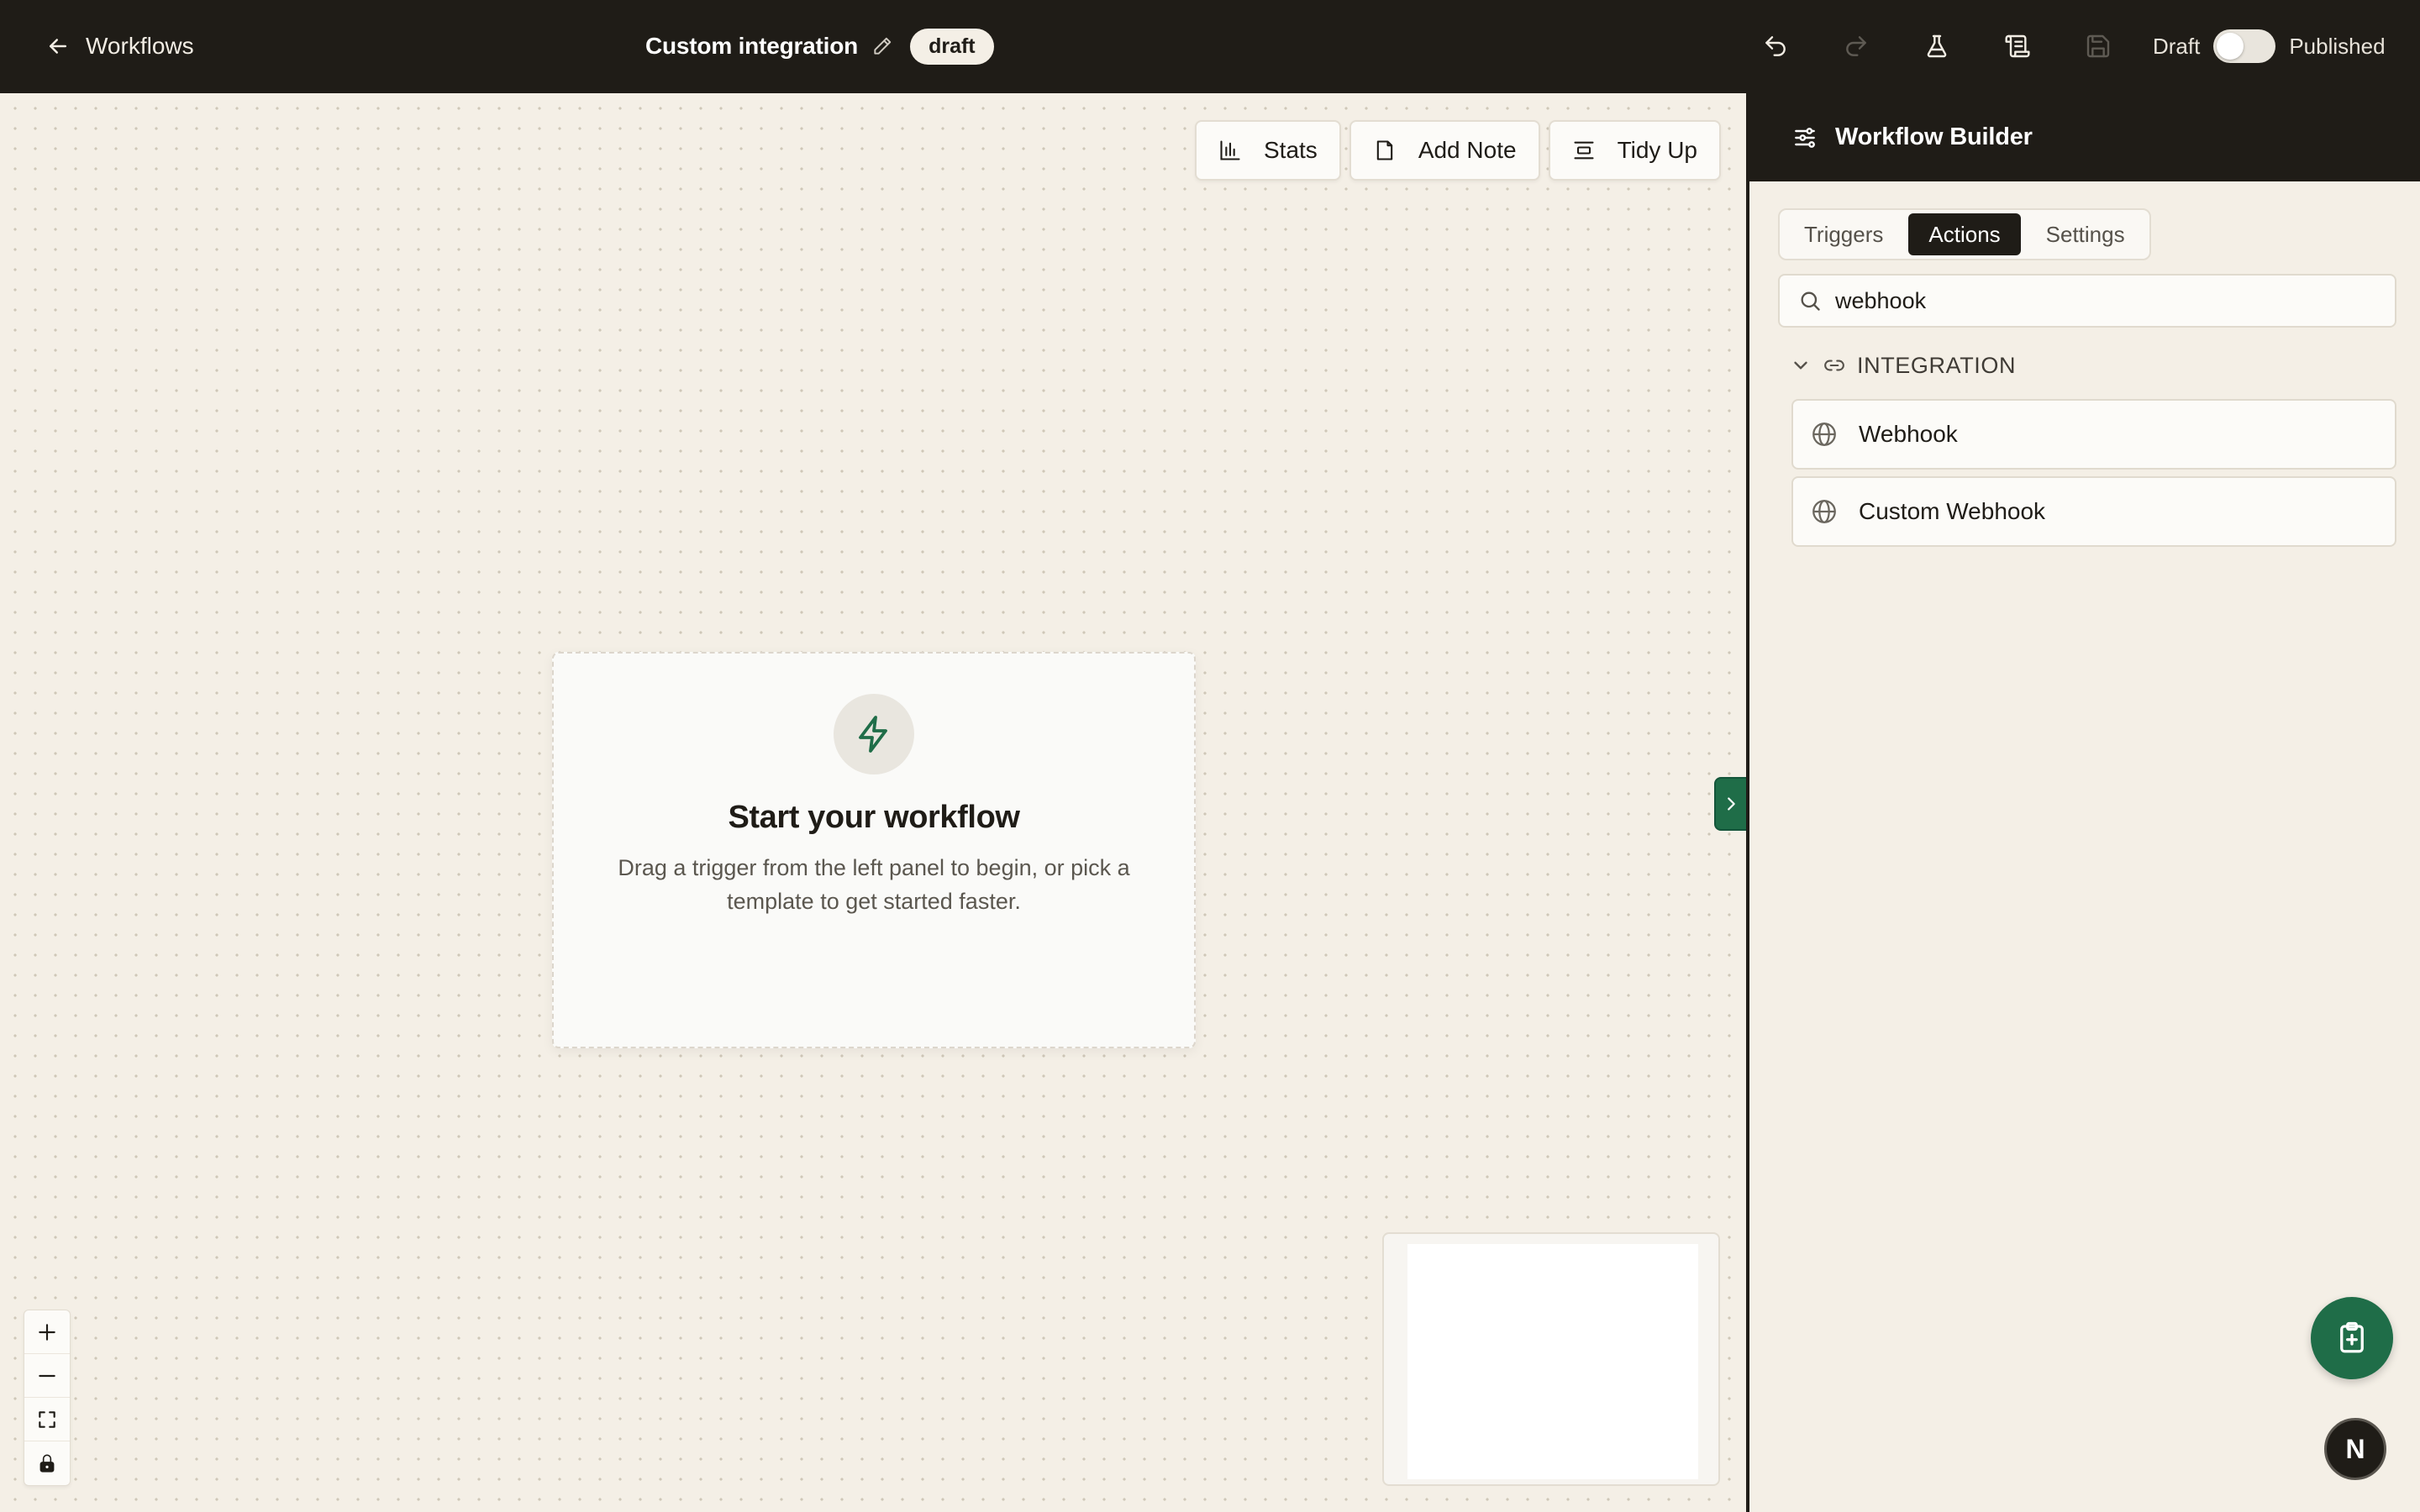 The height and width of the screenshot is (1512, 2420). What do you see at coordinates (2086, 234) in the screenshot?
I see `tab-settings: Settings` at bounding box center [2086, 234].